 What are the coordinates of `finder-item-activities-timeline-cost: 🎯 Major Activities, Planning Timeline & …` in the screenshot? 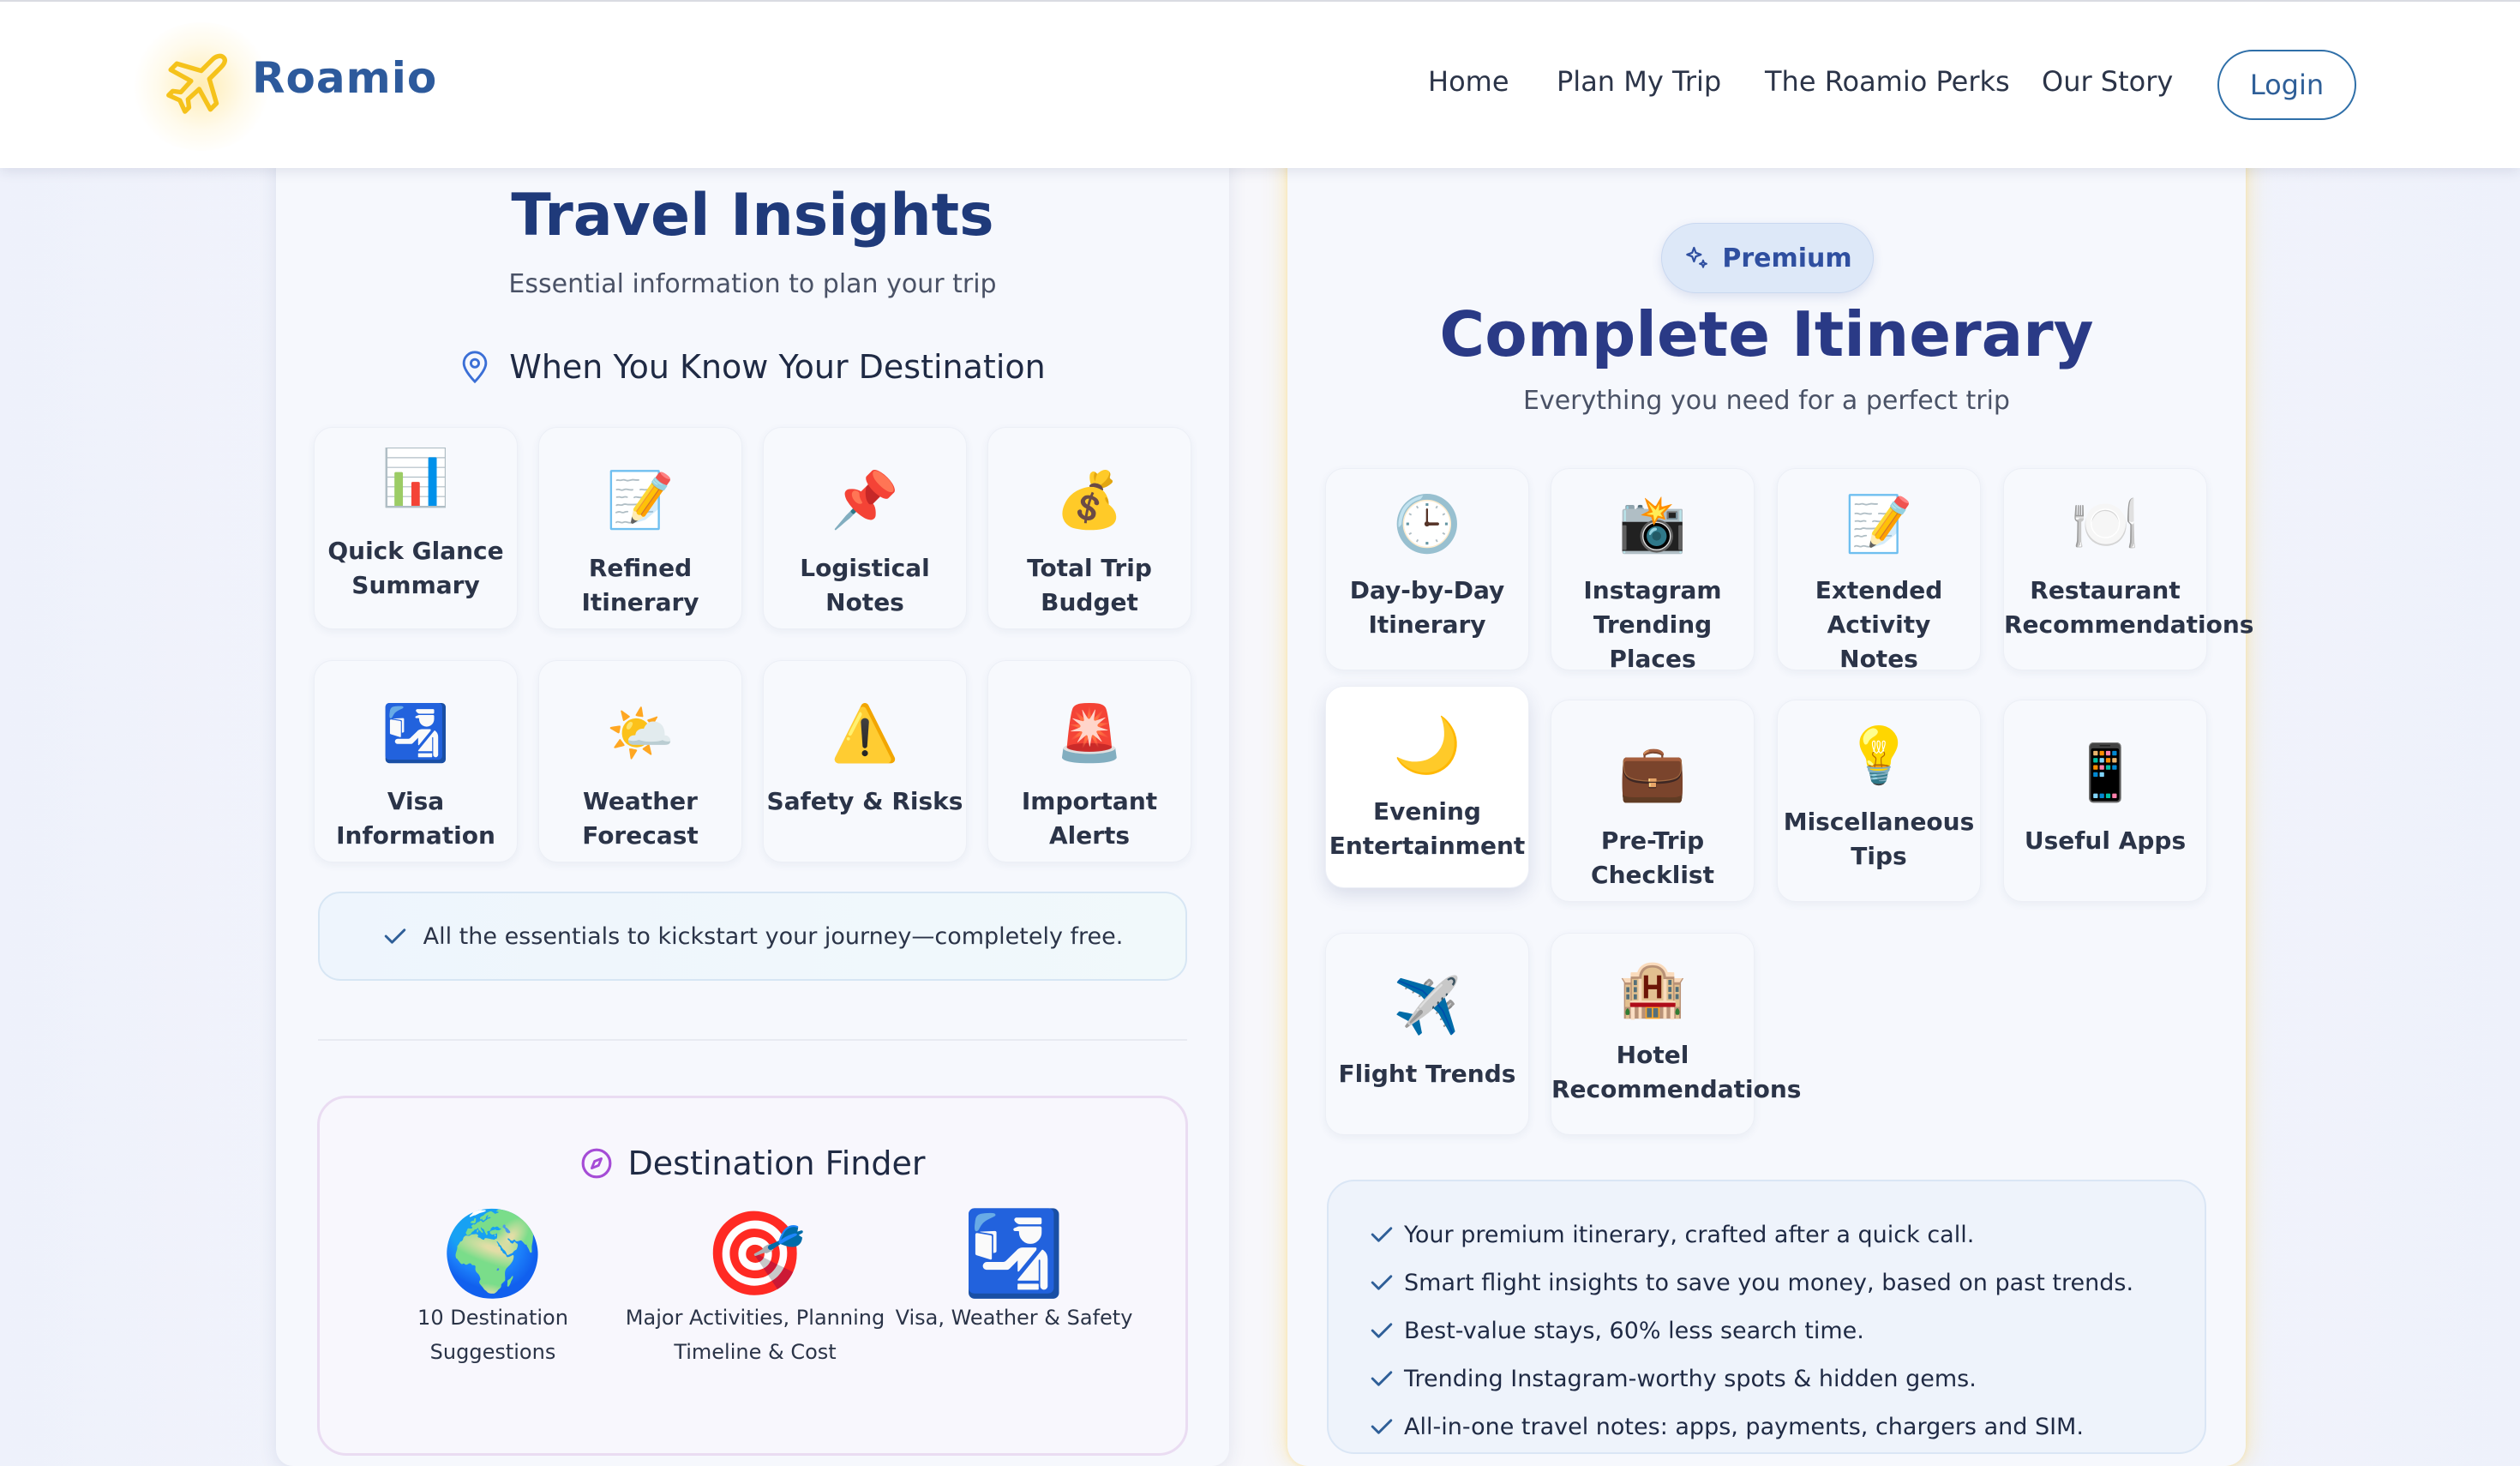 It's located at (755, 1287).